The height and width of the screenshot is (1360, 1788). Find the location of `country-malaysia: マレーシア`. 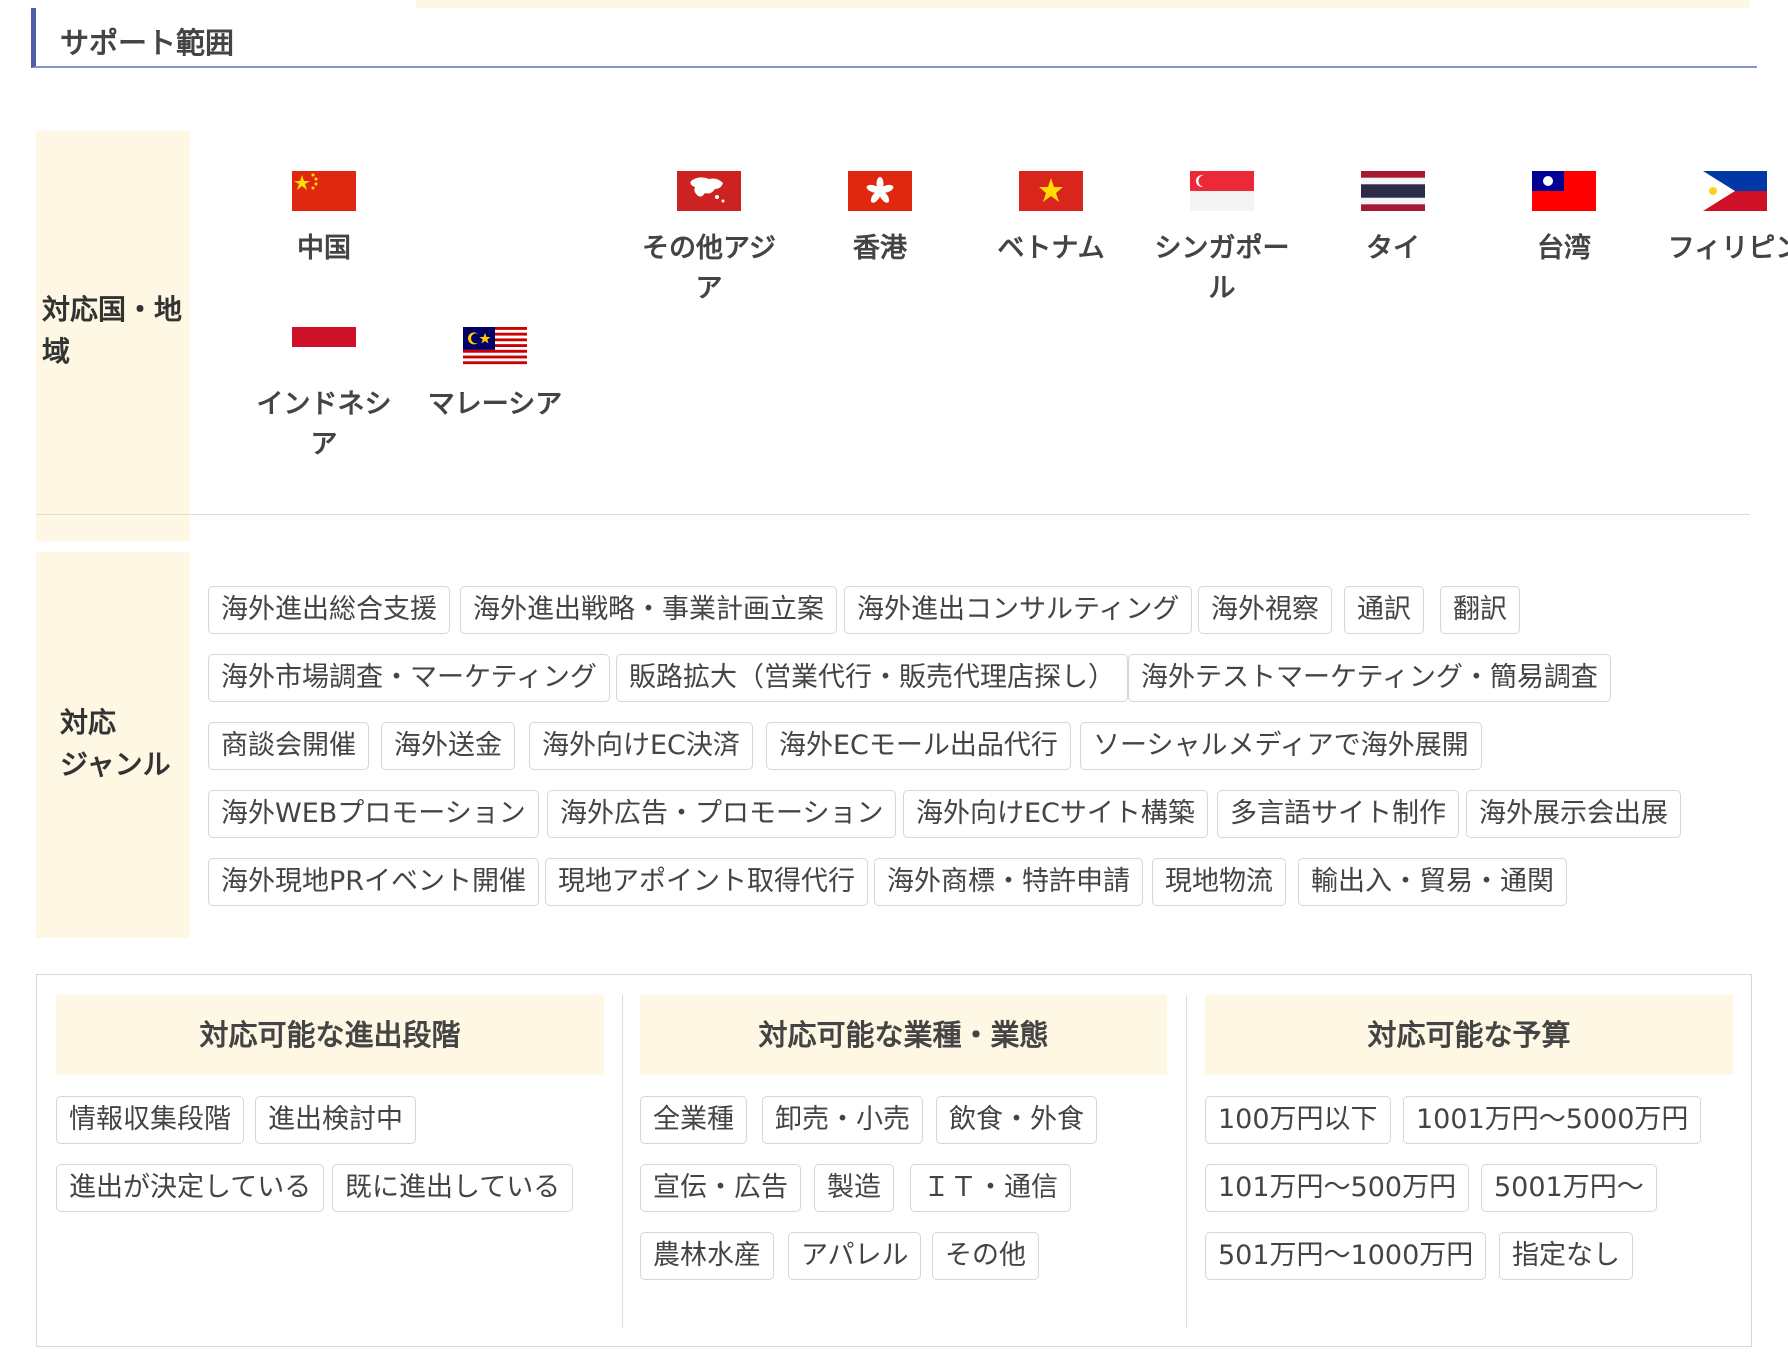

country-malaysia: マレーシア is located at coordinates (495, 376).